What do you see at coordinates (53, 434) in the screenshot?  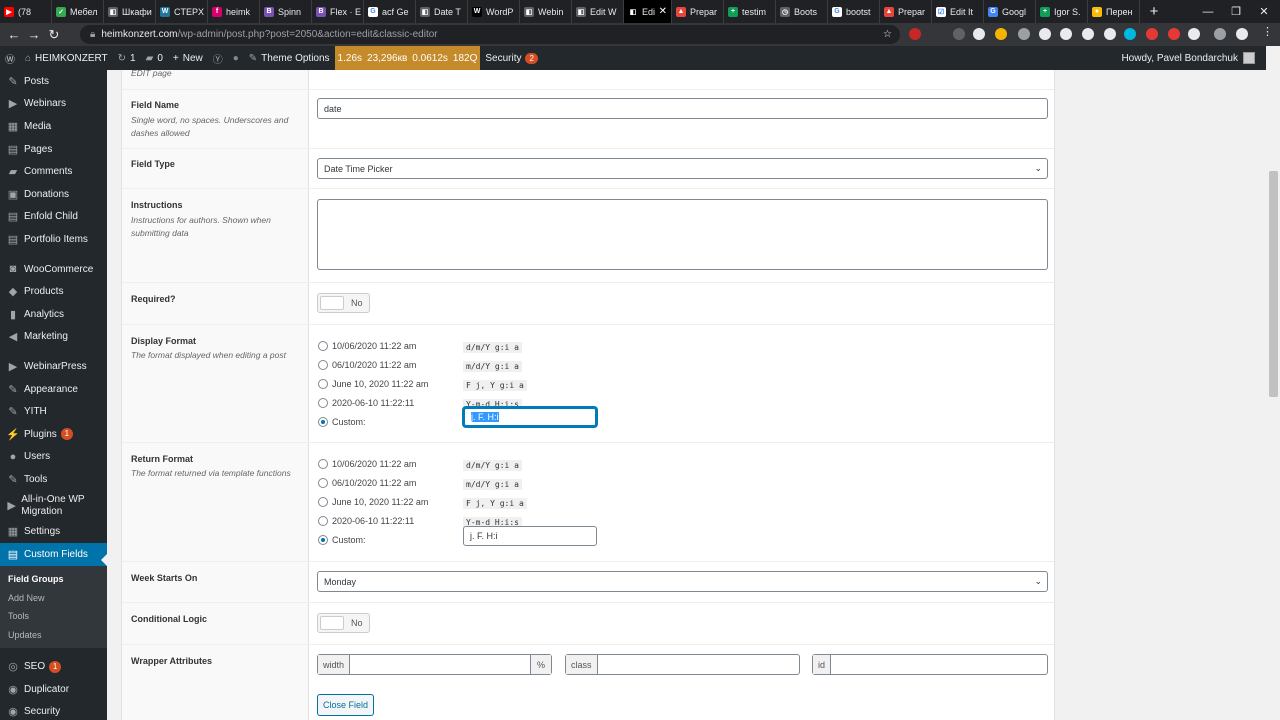 I see `sidebar-item-plugins: ⚡ Plugins 1` at bounding box center [53, 434].